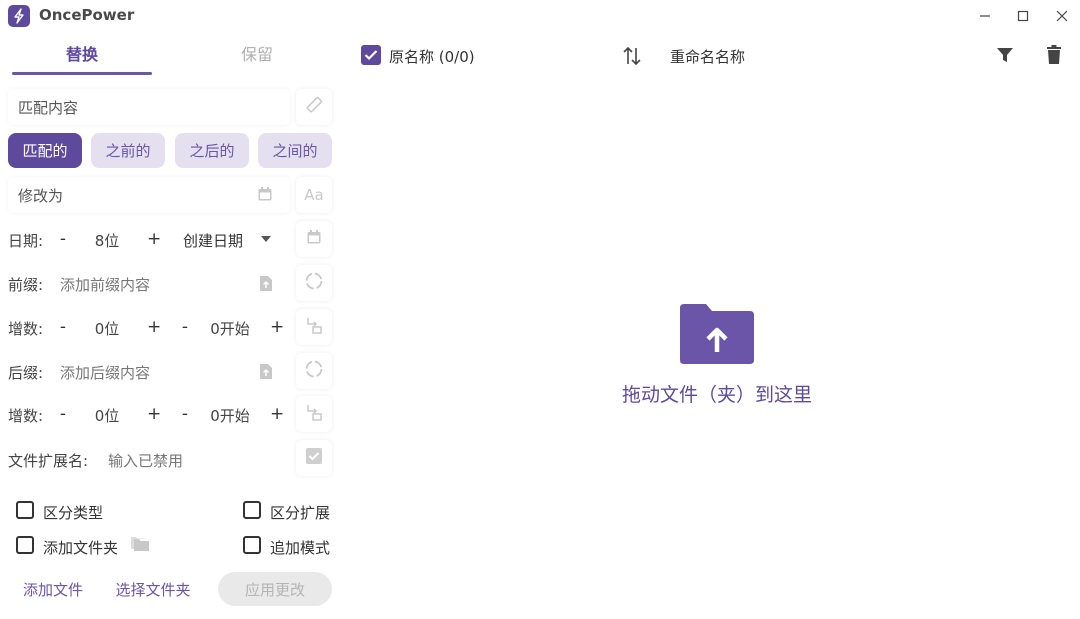  What do you see at coordinates (1054, 55) in the screenshot?
I see `trash-icon` at bounding box center [1054, 55].